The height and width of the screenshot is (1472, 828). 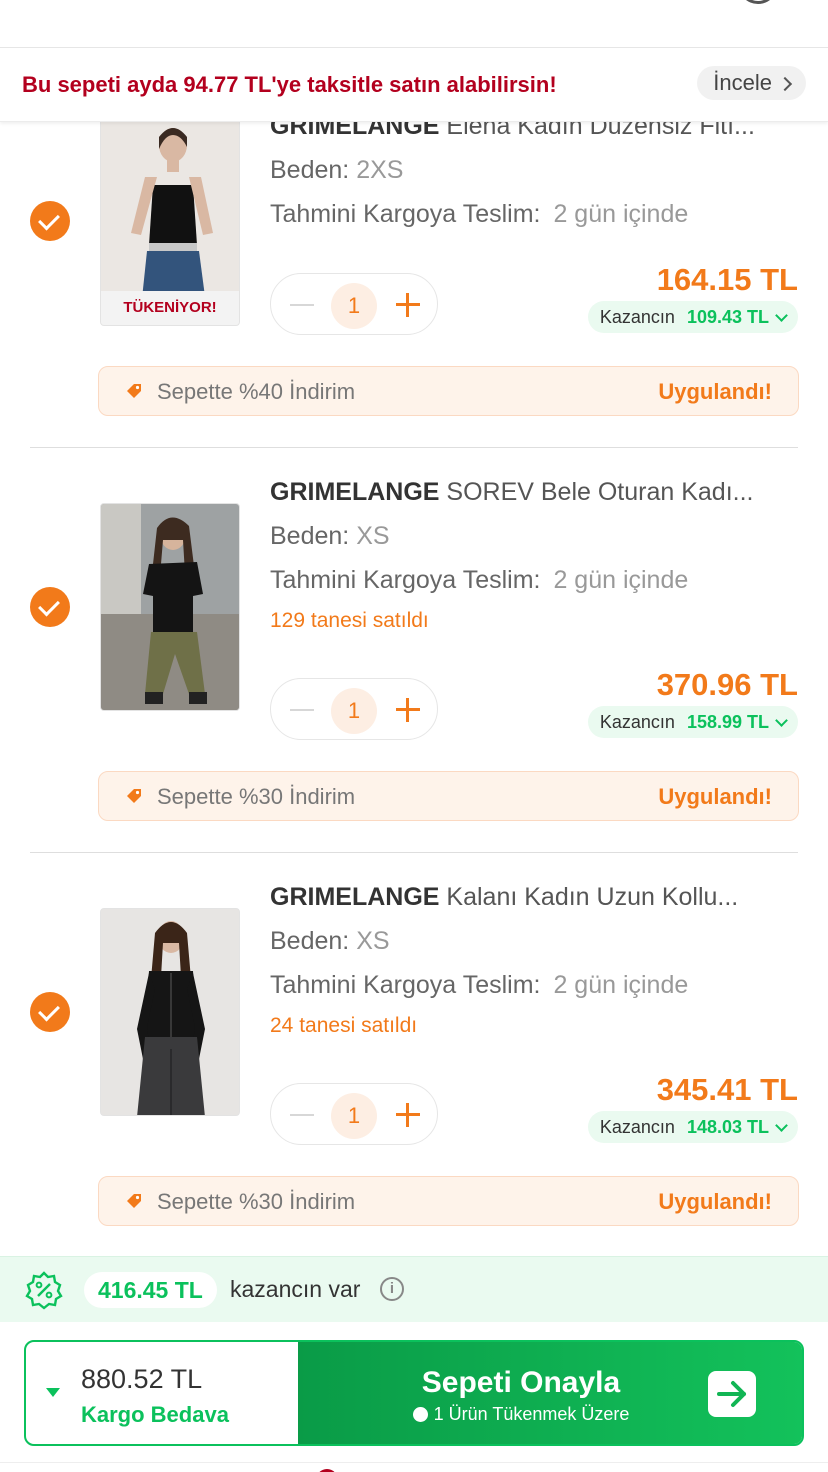 What do you see at coordinates (727, 316) in the screenshot?
I see `savings-amount: 109.43 TL` at bounding box center [727, 316].